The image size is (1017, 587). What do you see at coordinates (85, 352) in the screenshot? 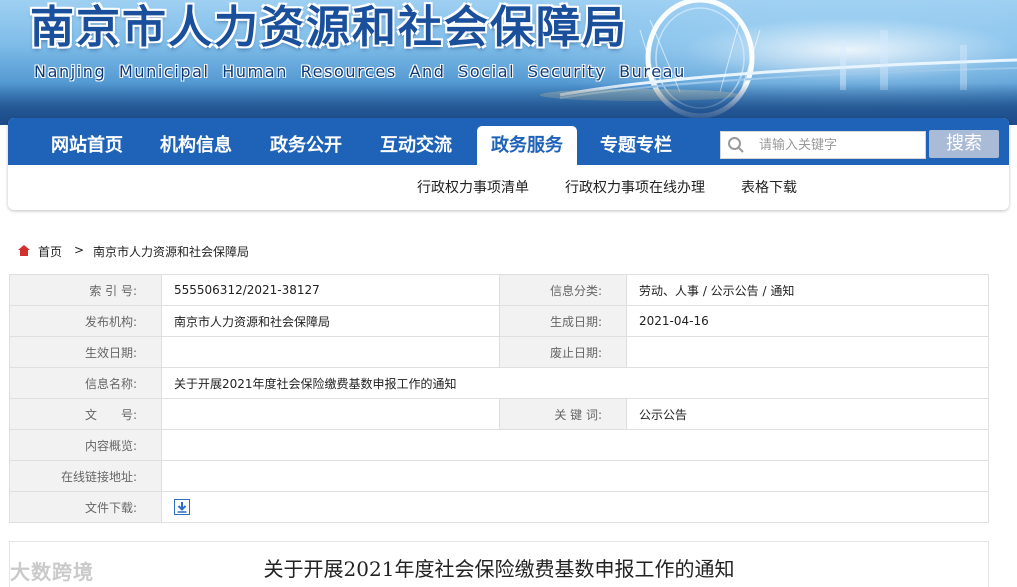
I see `effective-date-label: 生效日期:` at bounding box center [85, 352].